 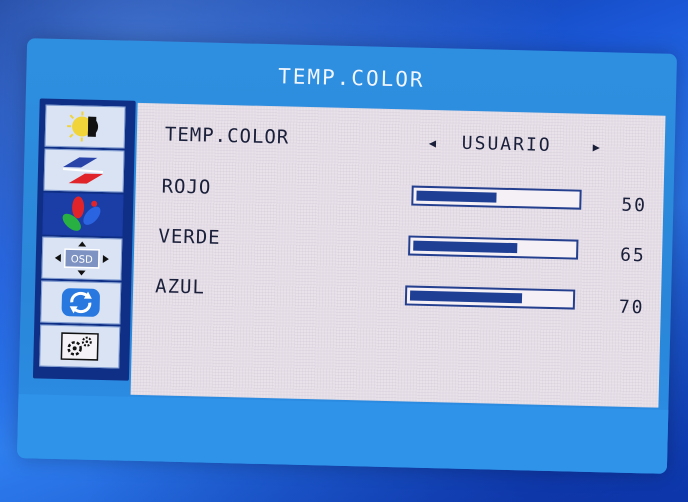 What do you see at coordinates (227, 136) in the screenshot?
I see `temp-color-label: TEMP.COLOR` at bounding box center [227, 136].